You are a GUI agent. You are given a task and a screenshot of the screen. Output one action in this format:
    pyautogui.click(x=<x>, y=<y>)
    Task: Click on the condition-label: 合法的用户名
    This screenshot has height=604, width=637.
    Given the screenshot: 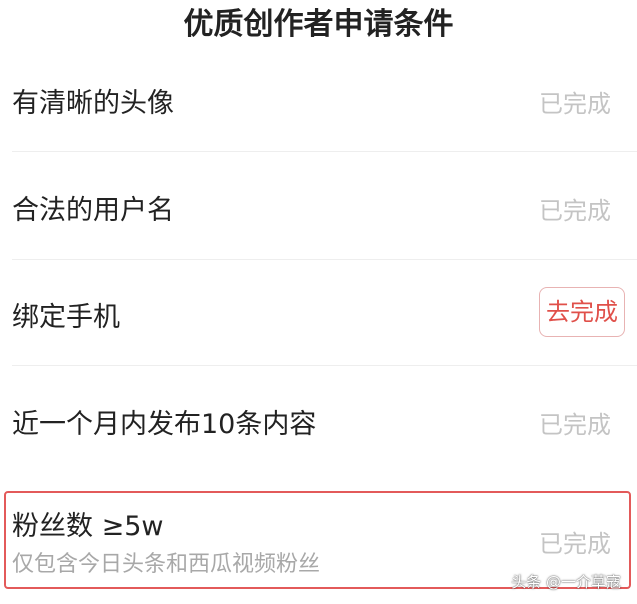 What is the action you would take?
    pyautogui.click(x=93, y=210)
    